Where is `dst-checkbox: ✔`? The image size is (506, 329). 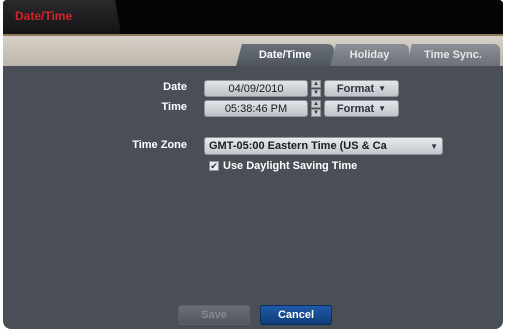
dst-checkbox: ✔ is located at coordinates (214, 166).